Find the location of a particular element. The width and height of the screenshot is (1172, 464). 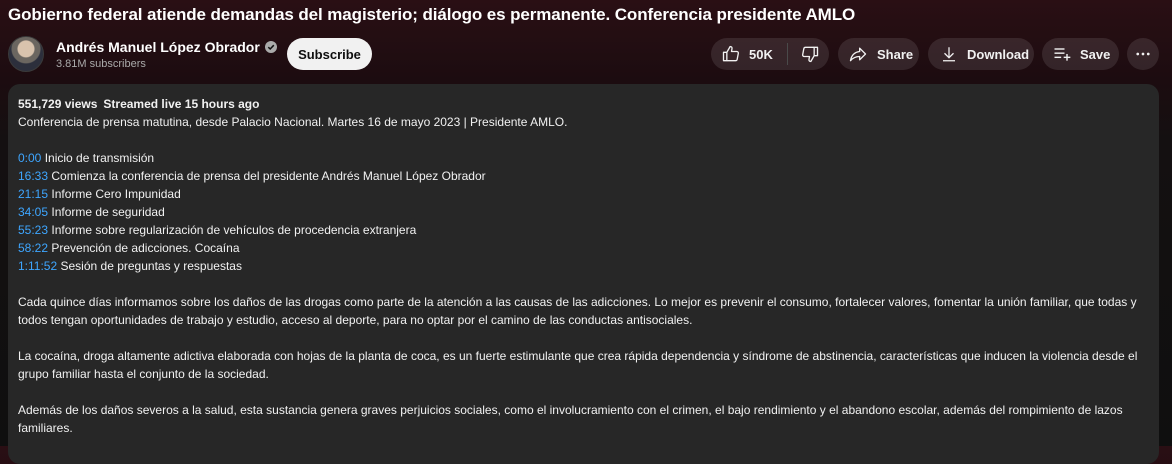

more-actions-button is located at coordinates (1143, 54).